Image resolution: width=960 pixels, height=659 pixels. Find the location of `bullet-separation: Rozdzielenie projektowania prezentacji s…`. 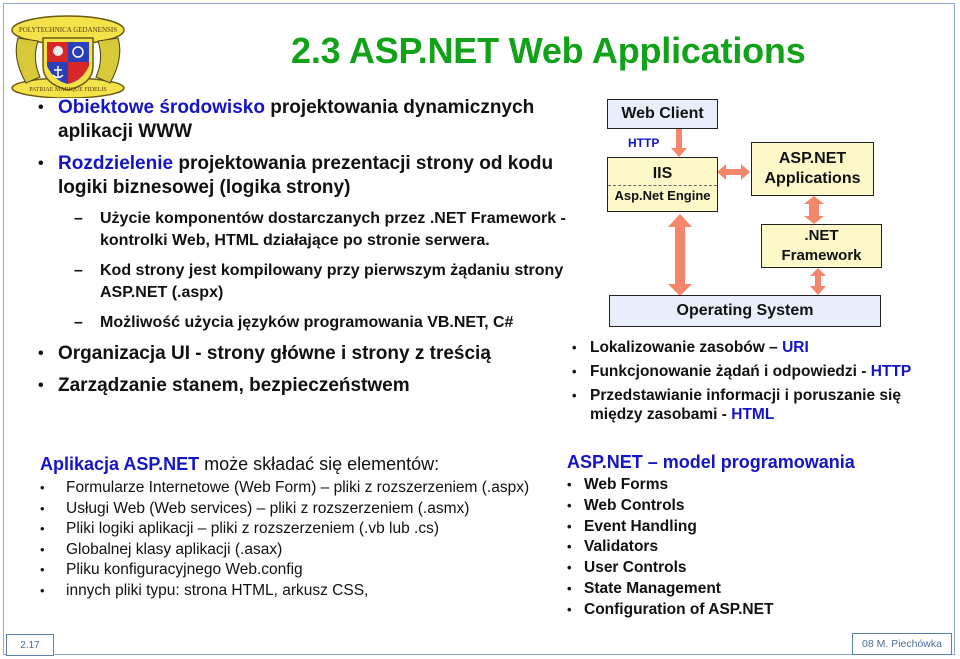

bullet-separation: Rozdzielenie projektowania prezentacji s… is located at coordinates (308, 176).